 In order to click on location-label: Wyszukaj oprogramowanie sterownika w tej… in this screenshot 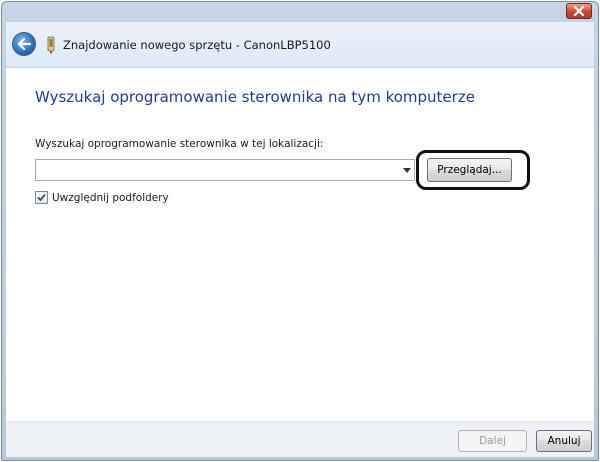, I will do `click(179, 144)`.